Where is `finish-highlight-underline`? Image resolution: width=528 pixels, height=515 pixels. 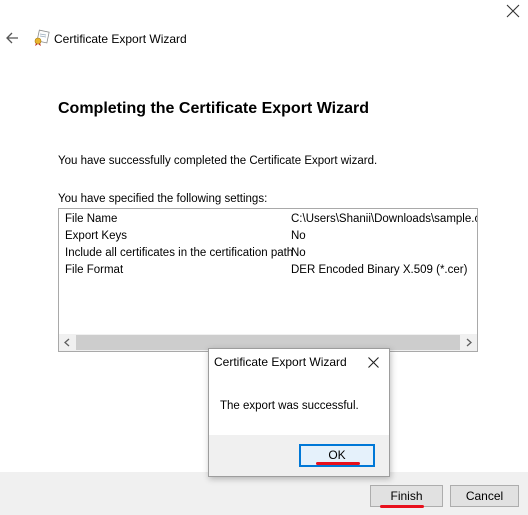 finish-highlight-underline is located at coordinates (402, 506).